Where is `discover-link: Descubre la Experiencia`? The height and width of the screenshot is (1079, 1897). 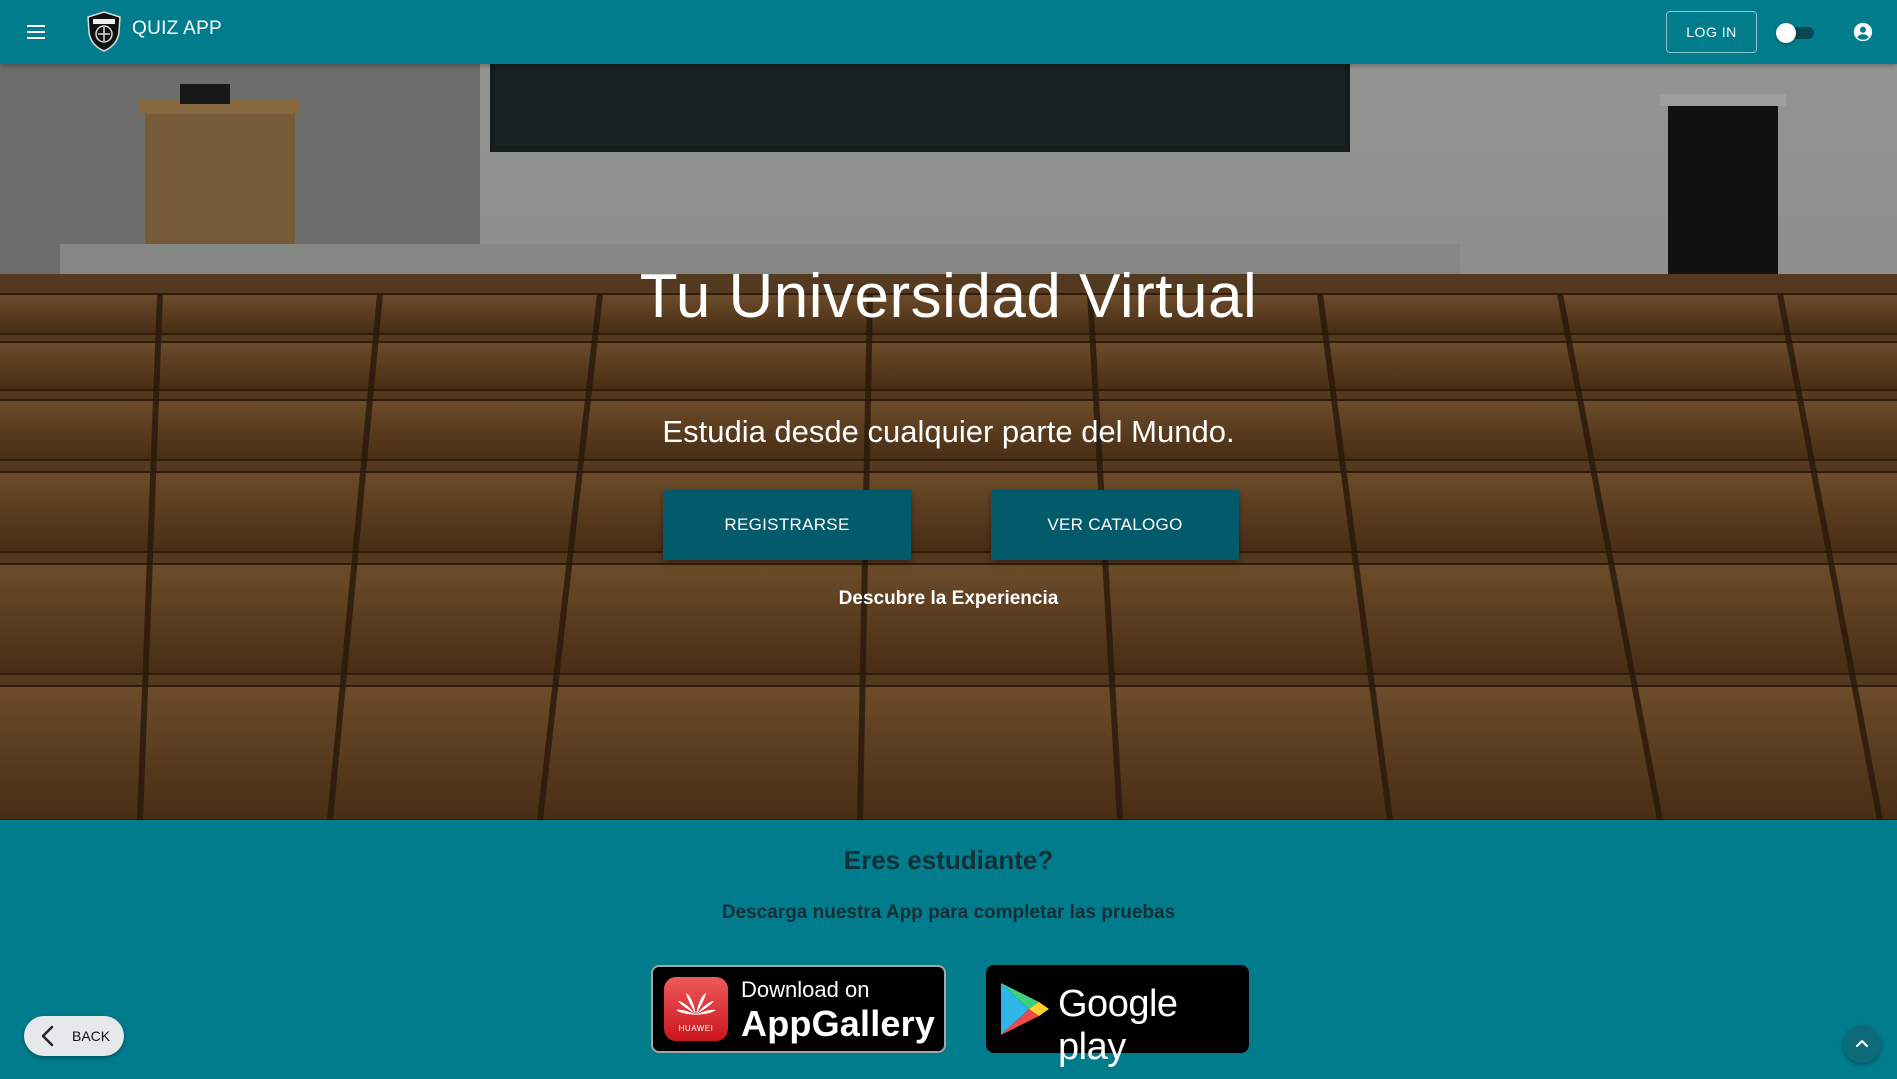
discover-link: Descubre la Experiencia is located at coordinates (948, 599).